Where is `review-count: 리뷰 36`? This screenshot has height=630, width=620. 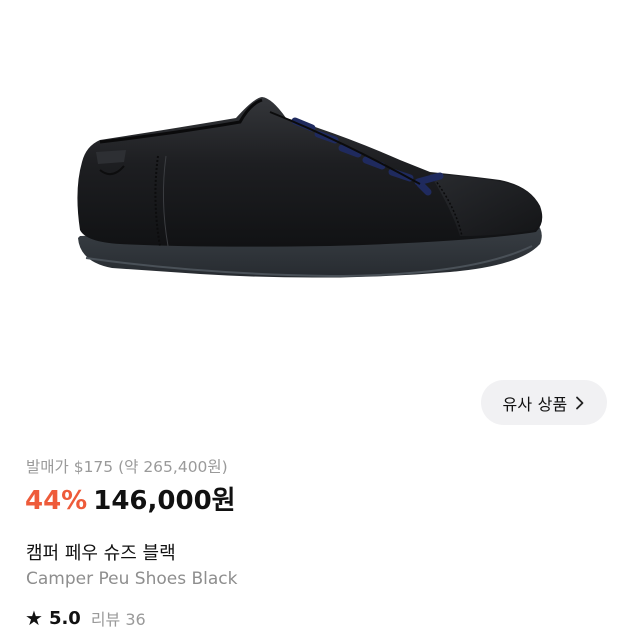 review-count: 리뷰 36 is located at coordinates (118, 618).